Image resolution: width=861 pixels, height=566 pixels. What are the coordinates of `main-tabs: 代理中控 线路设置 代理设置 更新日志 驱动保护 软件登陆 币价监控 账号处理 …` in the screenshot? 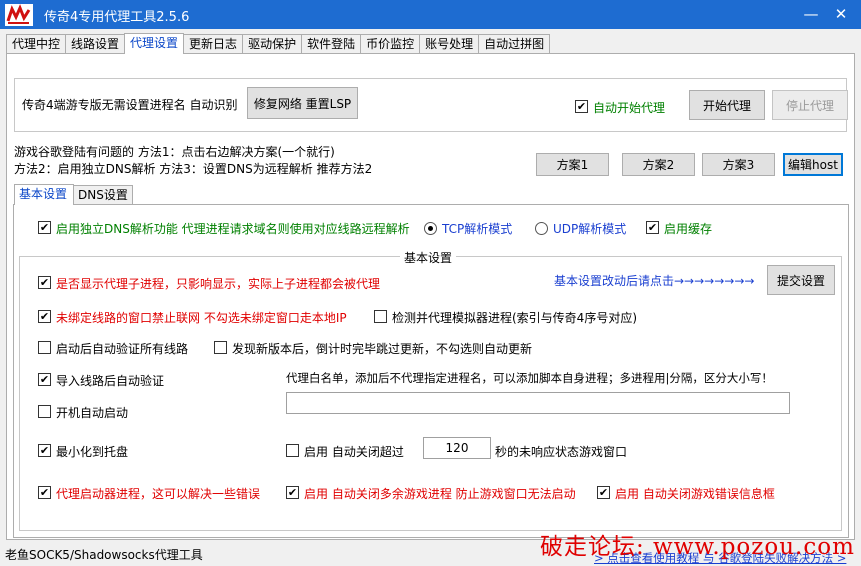 It's located at (278, 43).